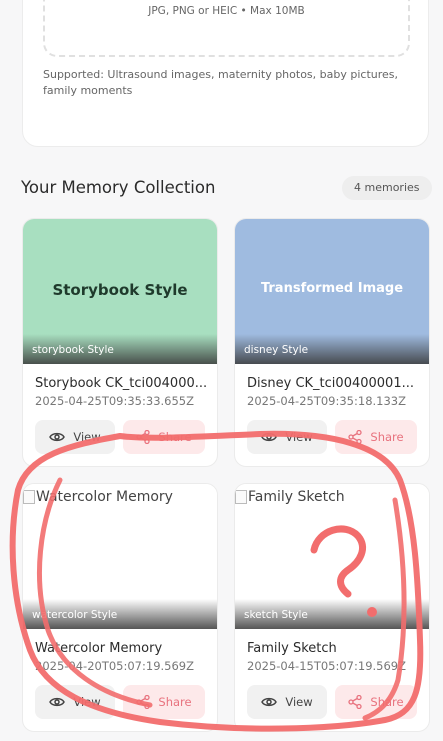 Image resolution: width=443 pixels, height=741 pixels. I want to click on collection-title: Your Memory Collection, so click(118, 187).